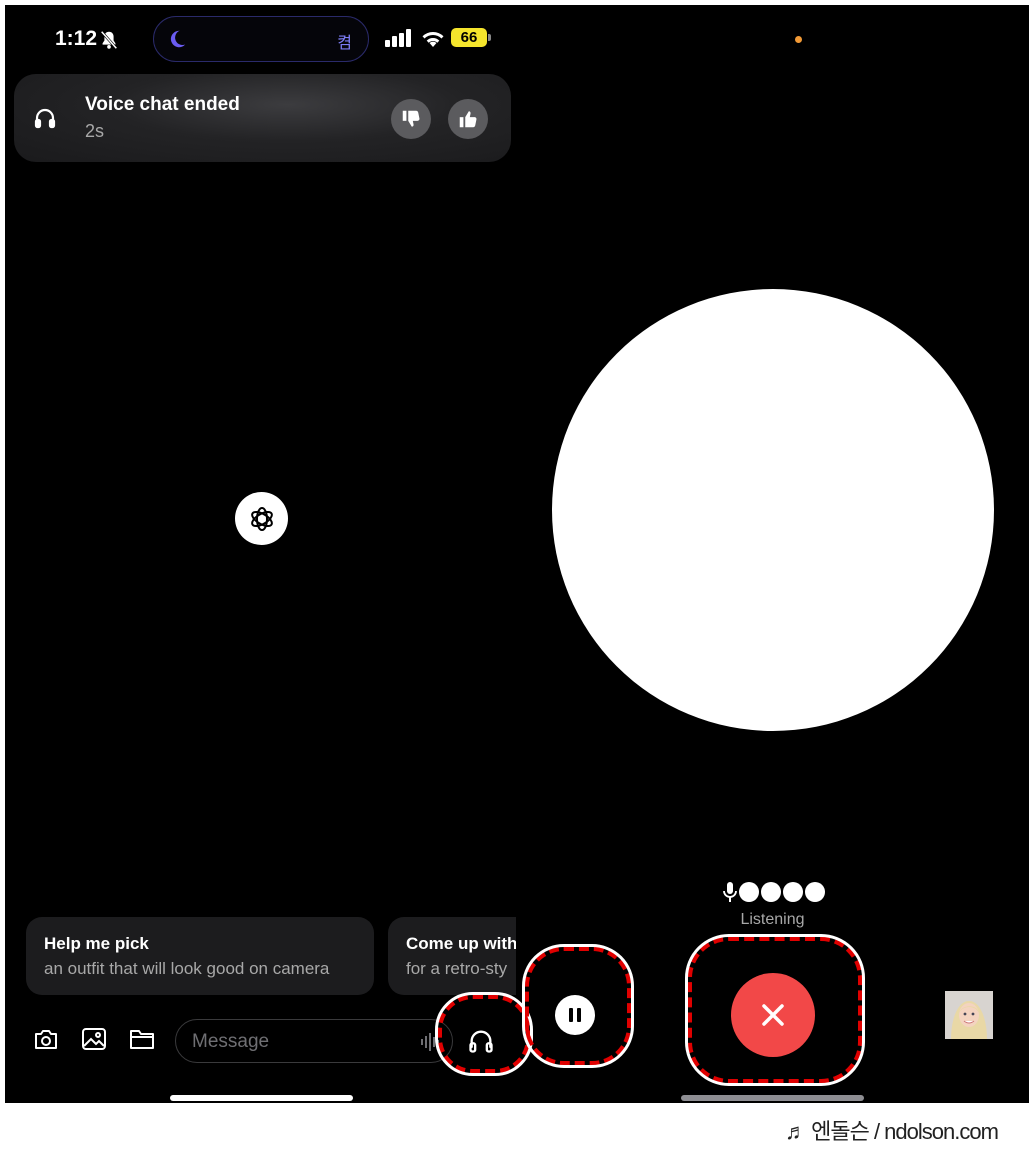 This screenshot has width=1034, height=1155. I want to click on listening-status: Listening, so click(772, 919).